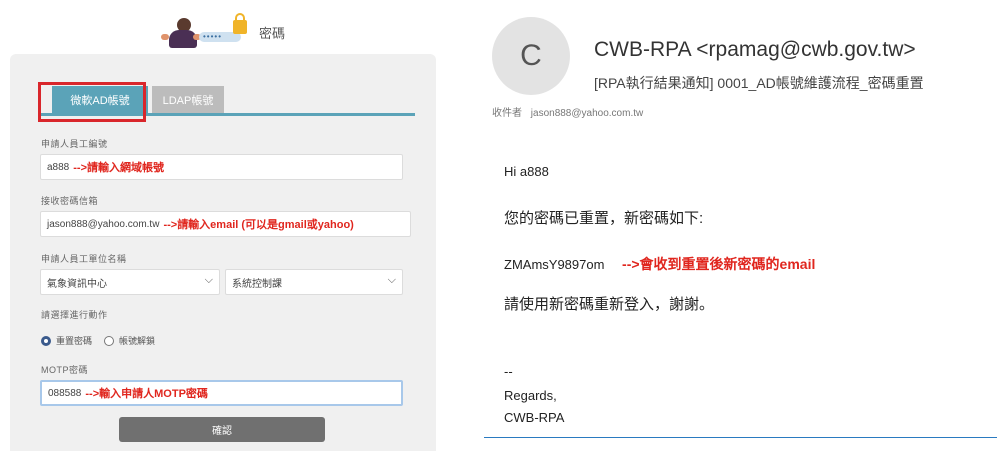  What do you see at coordinates (604, 218) in the screenshot?
I see `email-body-line-1: 您的密碼已重置，新密碼如下:` at bounding box center [604, 218].